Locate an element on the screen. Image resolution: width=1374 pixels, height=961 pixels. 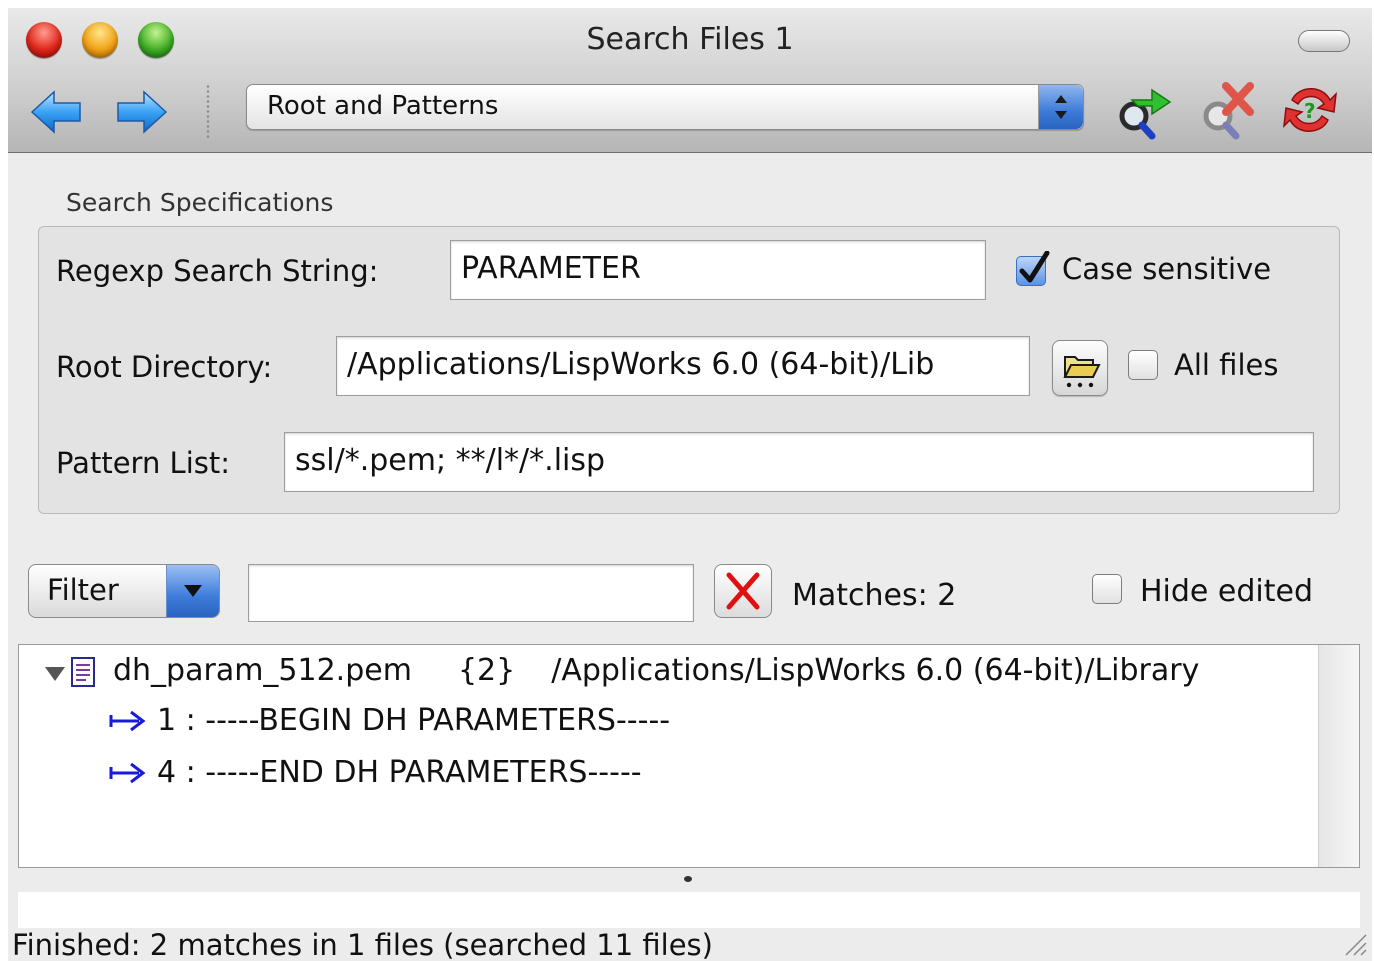
matches-count: Matches: 2 is located at coordinates (874, 595).